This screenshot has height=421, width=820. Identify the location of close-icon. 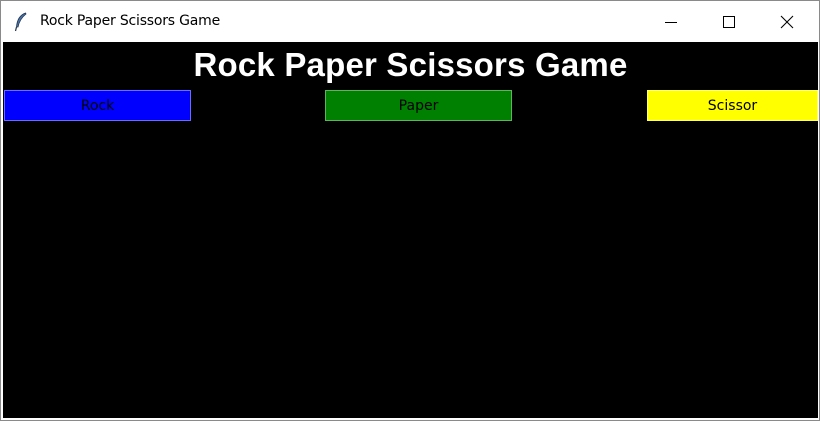
(787, 22).